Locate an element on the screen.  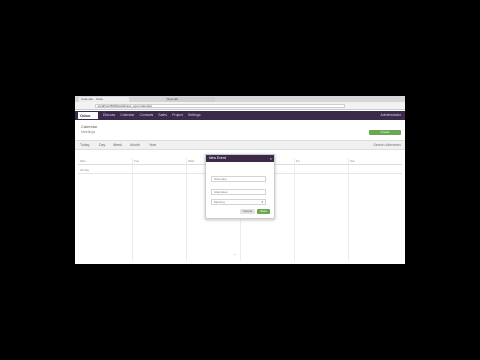
page-header: Calendar Meetings Create is located at coordinates (240, 130).